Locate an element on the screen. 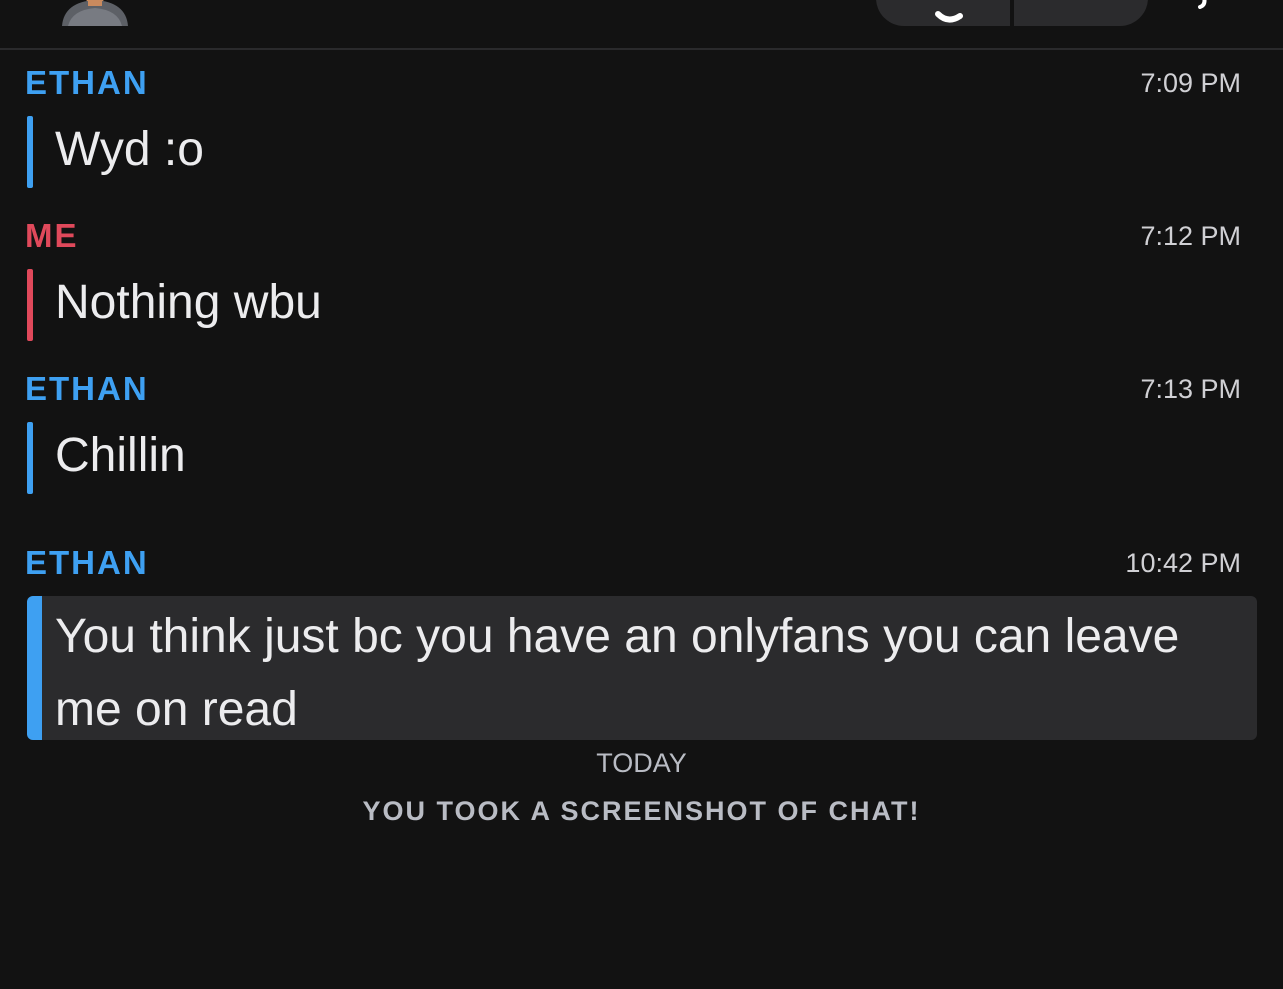 This screenshot has height=989, width=1283. message-timestamp: 7:13 PM is located at coordinates (1190, 389).